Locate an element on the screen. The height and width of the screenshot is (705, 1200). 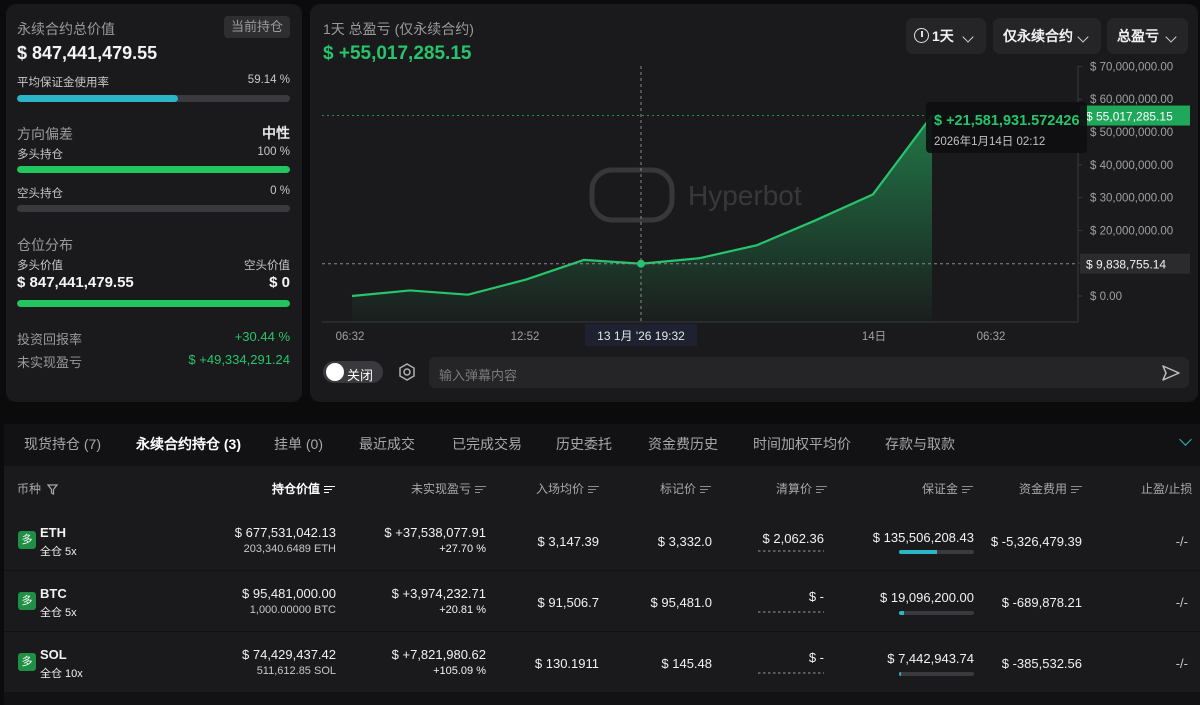
tab-3: 最近成交 is located at coordinates (387, 444).